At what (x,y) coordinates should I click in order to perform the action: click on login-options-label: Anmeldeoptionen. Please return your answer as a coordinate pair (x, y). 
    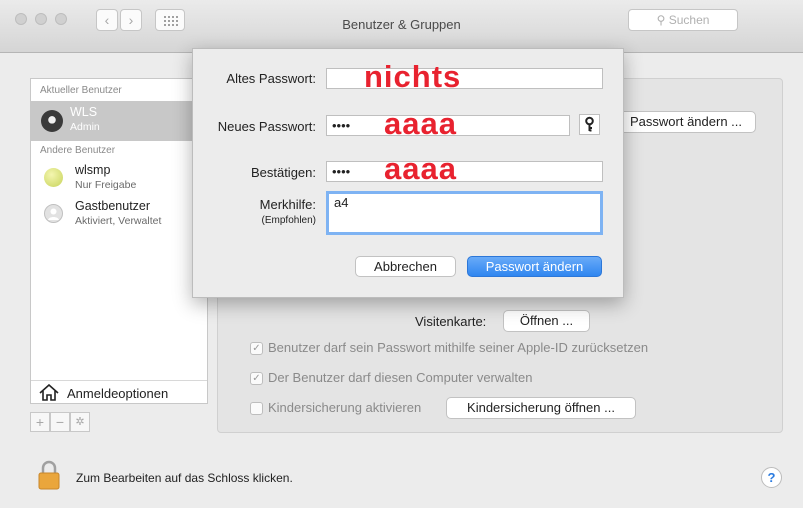
    Looking at the image, I should click on (118, 393).